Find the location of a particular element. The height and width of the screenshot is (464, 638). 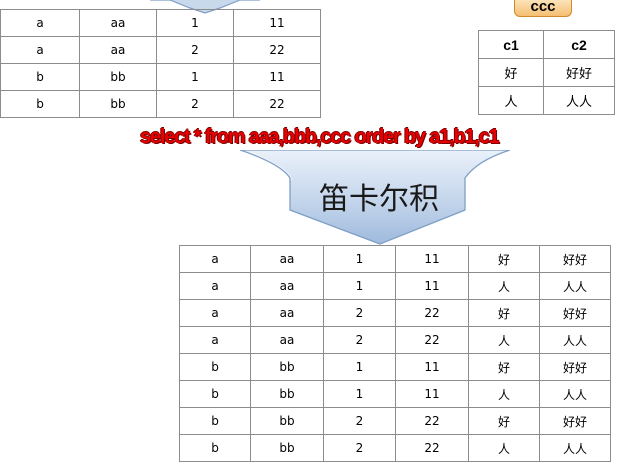

table-row: b bb 1 11 is located at coordinates (160, 77).